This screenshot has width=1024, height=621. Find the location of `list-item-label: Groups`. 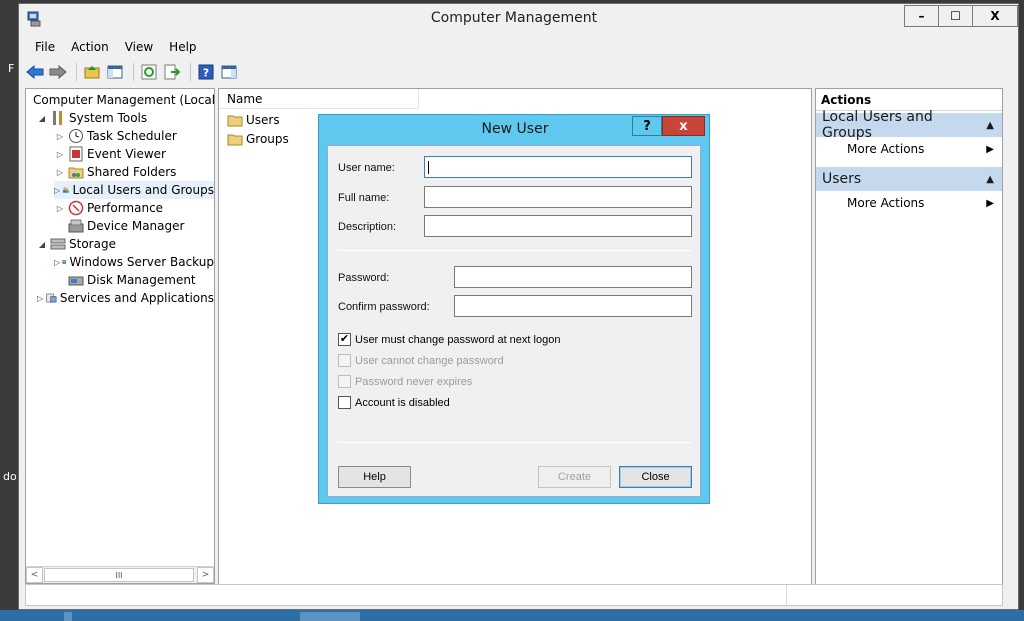

list-item-label: Groups is located at coordinates (267, 139).